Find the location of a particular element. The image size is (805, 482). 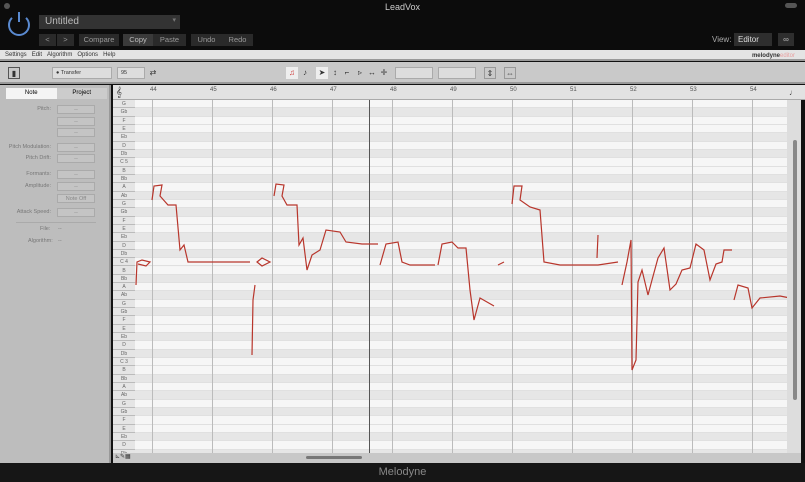

zoom-tools-icon: ⊾✎▦ is located at coordinates (123, 456).